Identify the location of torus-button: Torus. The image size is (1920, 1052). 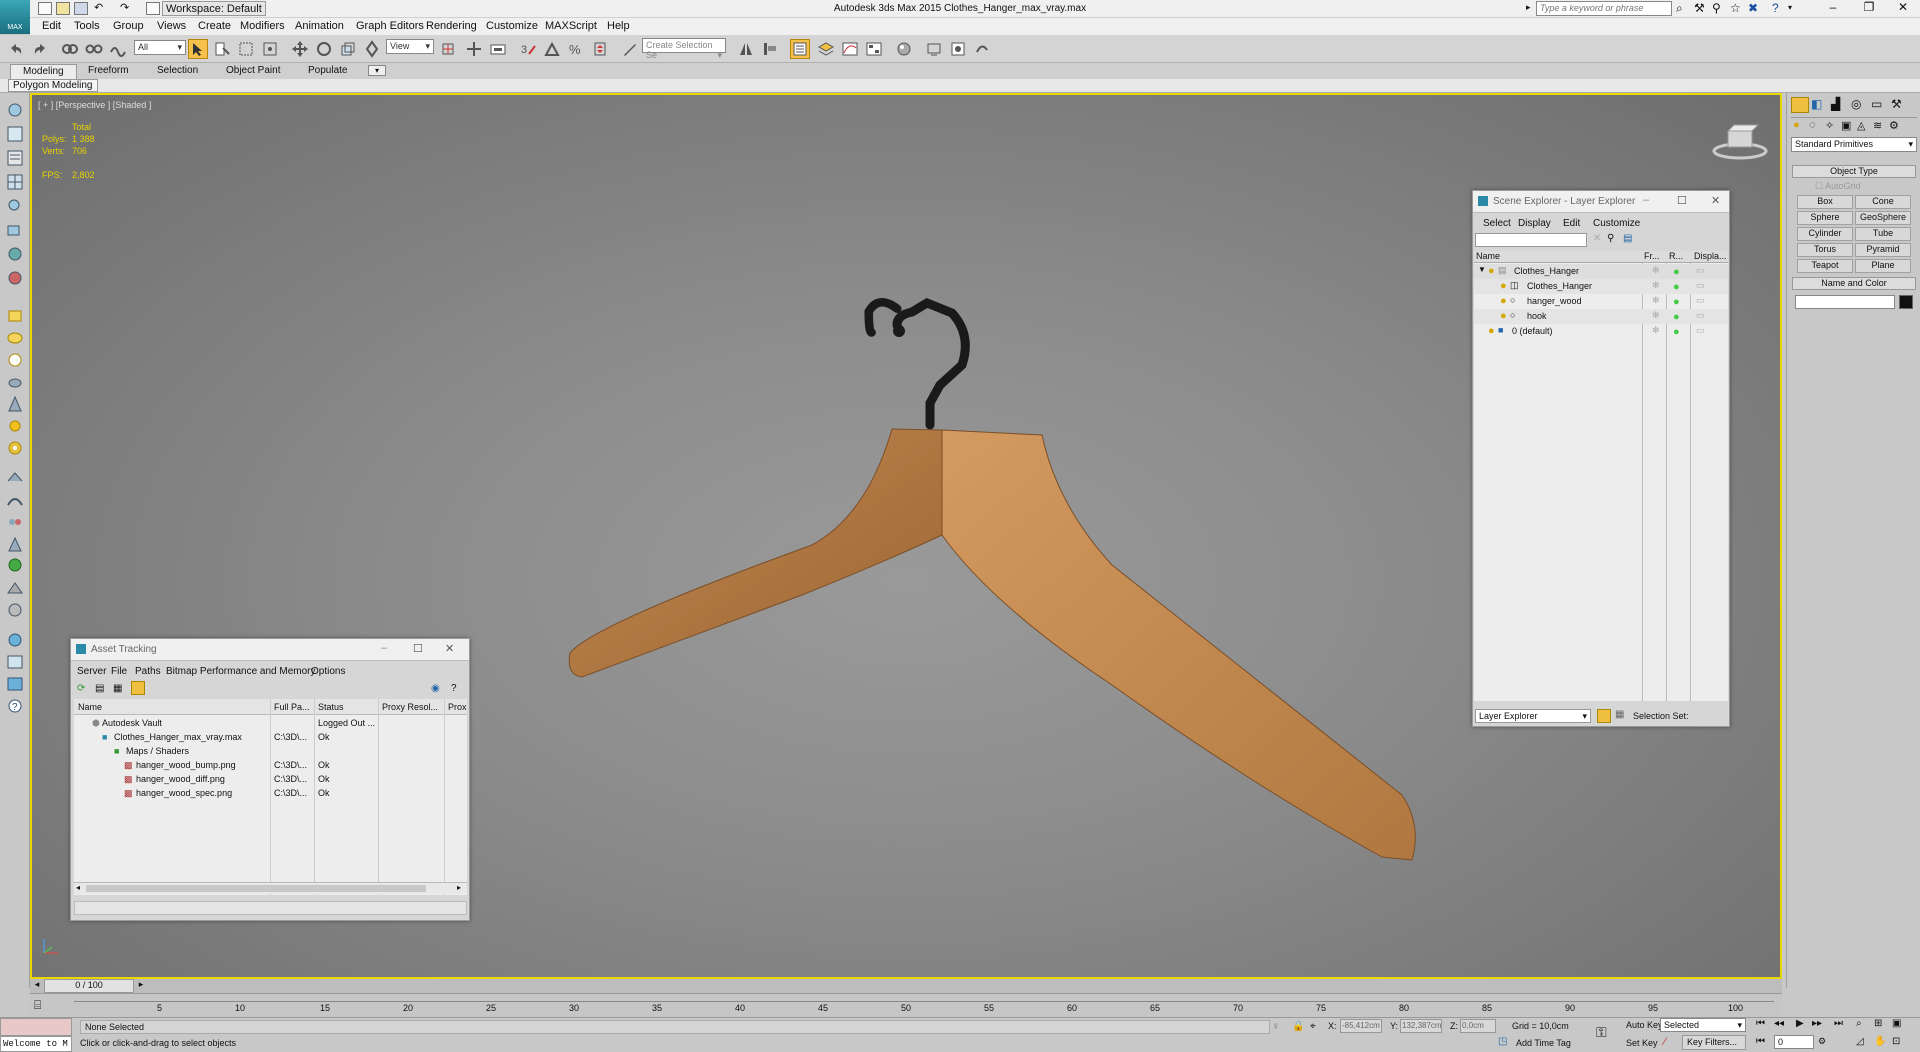
(1825, 250).